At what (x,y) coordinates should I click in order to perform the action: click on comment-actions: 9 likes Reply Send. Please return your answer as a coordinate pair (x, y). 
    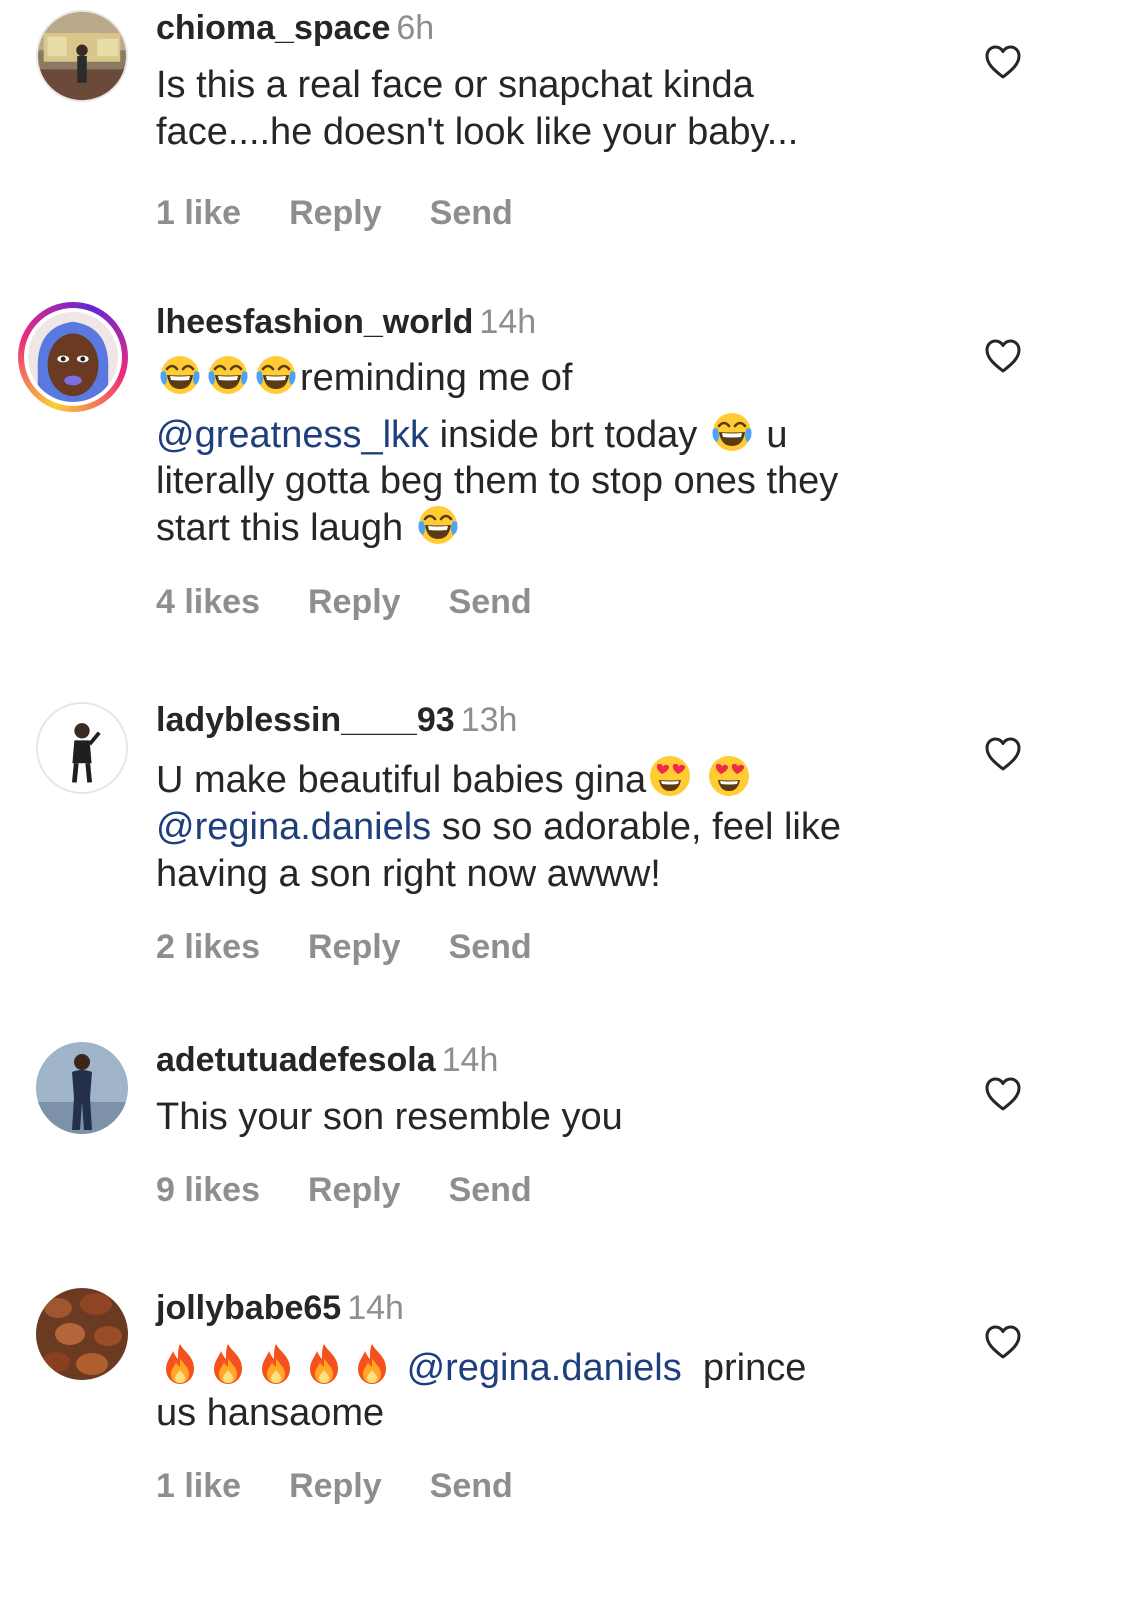
    Looking at the image, I should click on (551, 1190).